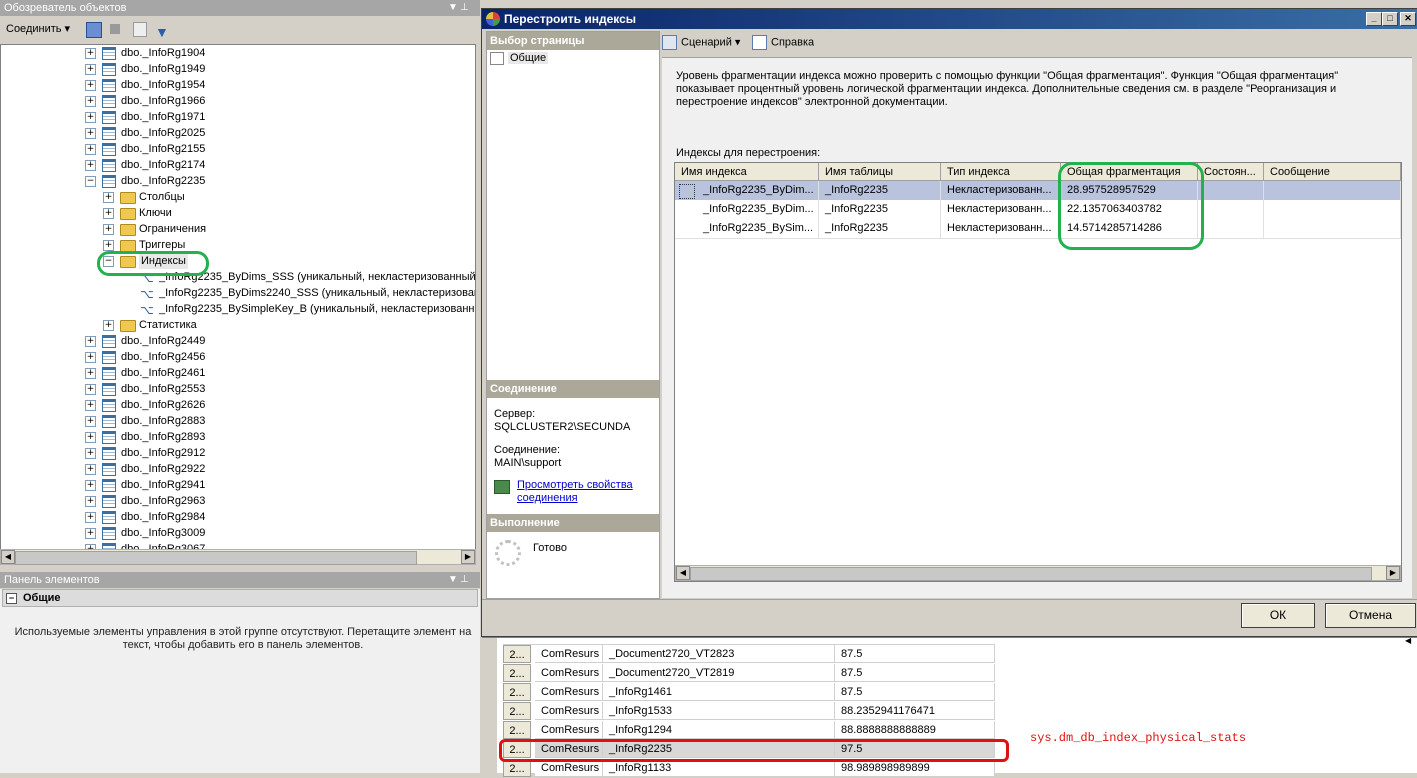 Image resolution: width=1417 pixels, height=778 pixels. I want to click on tree-node: + dbo._InfoRg1954, so click(238, 85).